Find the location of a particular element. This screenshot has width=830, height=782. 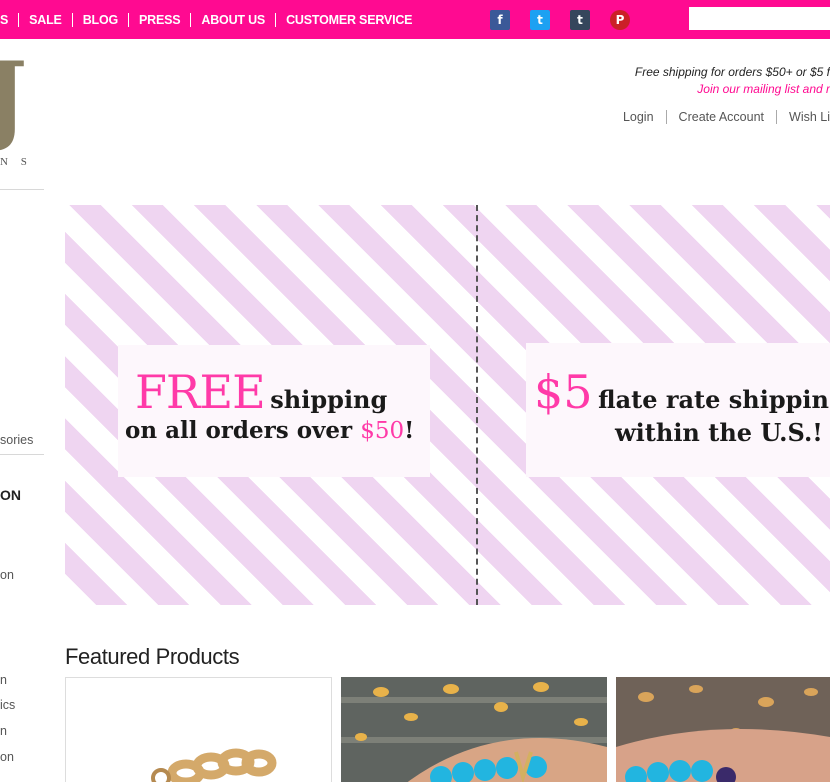

logo: J is located at coordinates (13, 98).